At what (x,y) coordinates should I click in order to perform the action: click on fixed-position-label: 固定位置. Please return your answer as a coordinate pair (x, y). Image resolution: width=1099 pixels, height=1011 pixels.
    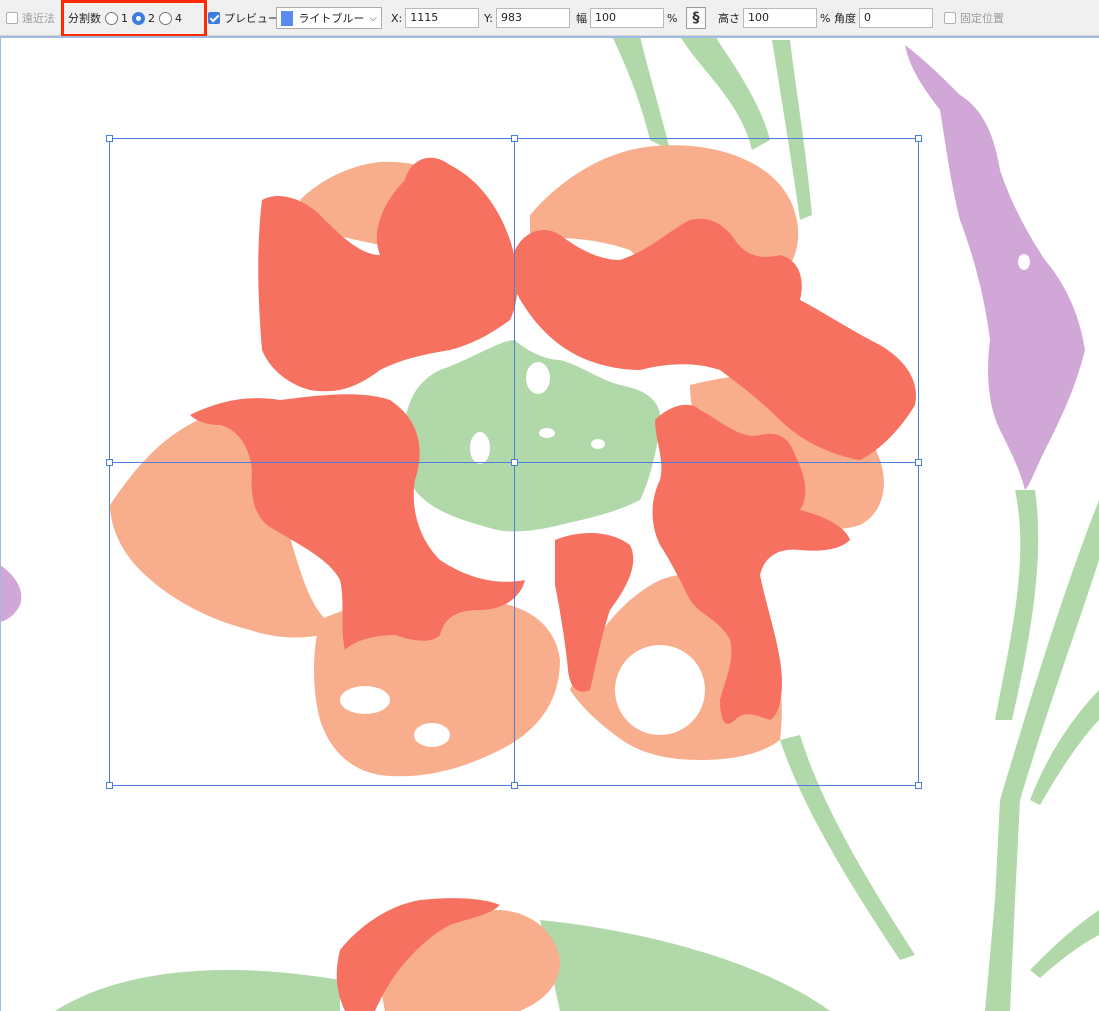
    Looking at the image, I should click on (982, 18).